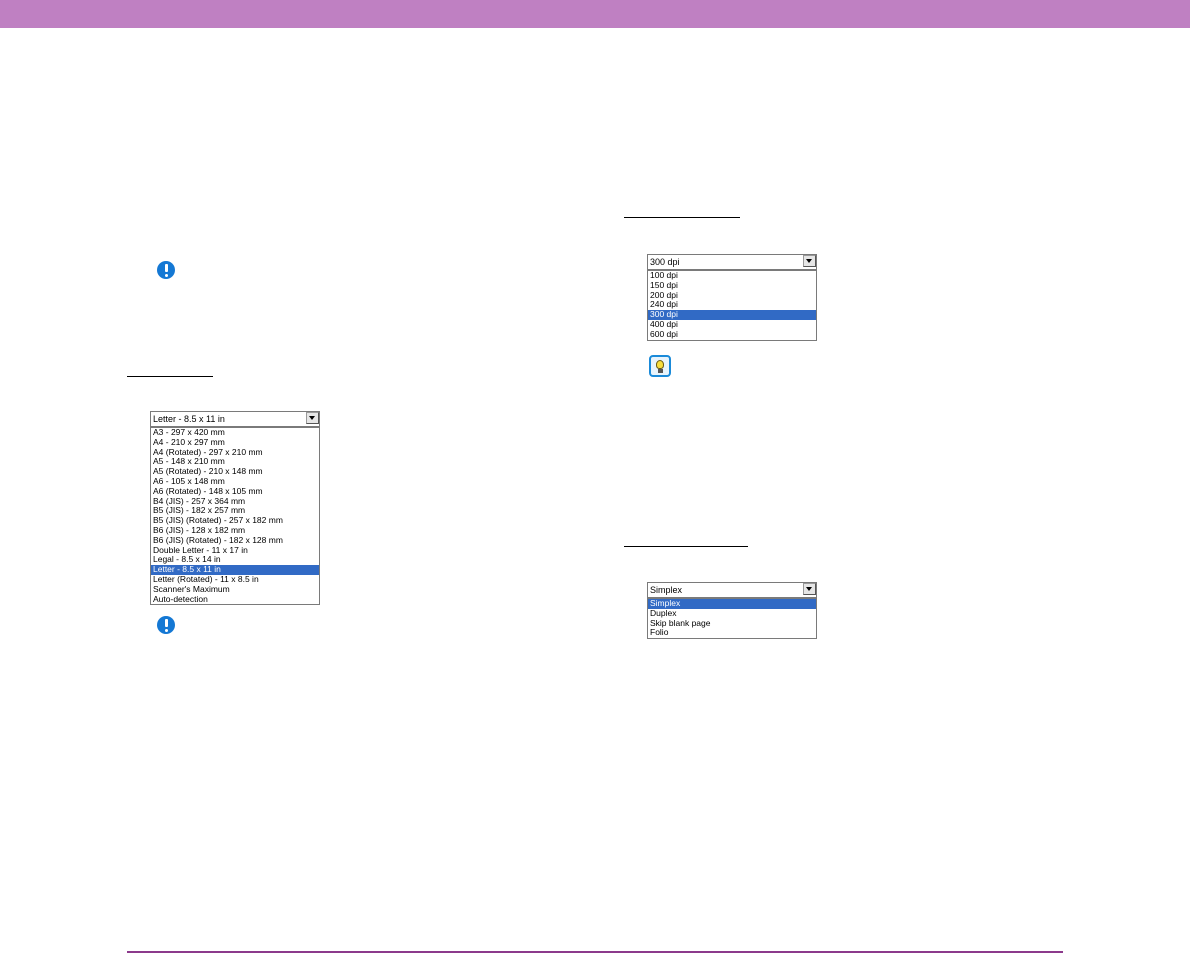  I want to click on section-heading-underline-scanning-side, so click(686, 546).